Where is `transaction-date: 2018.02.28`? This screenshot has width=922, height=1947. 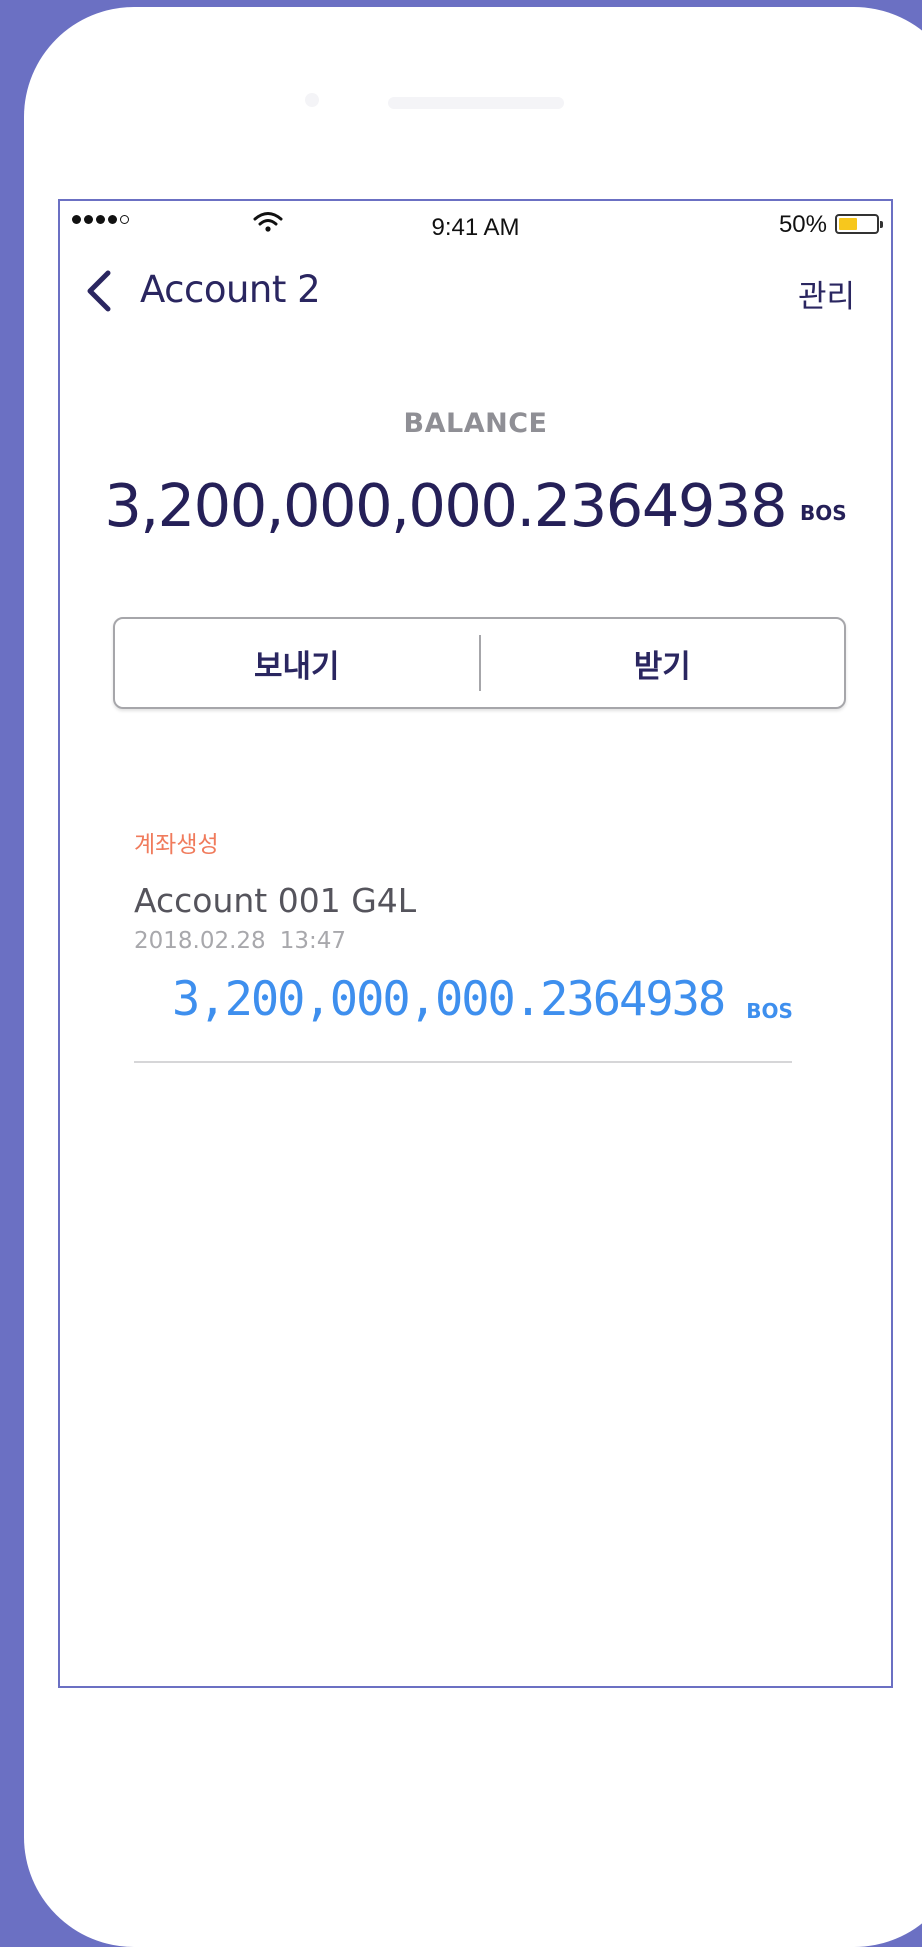 transaction-date: 2018.02.28 is located at coordinates (200, 941).